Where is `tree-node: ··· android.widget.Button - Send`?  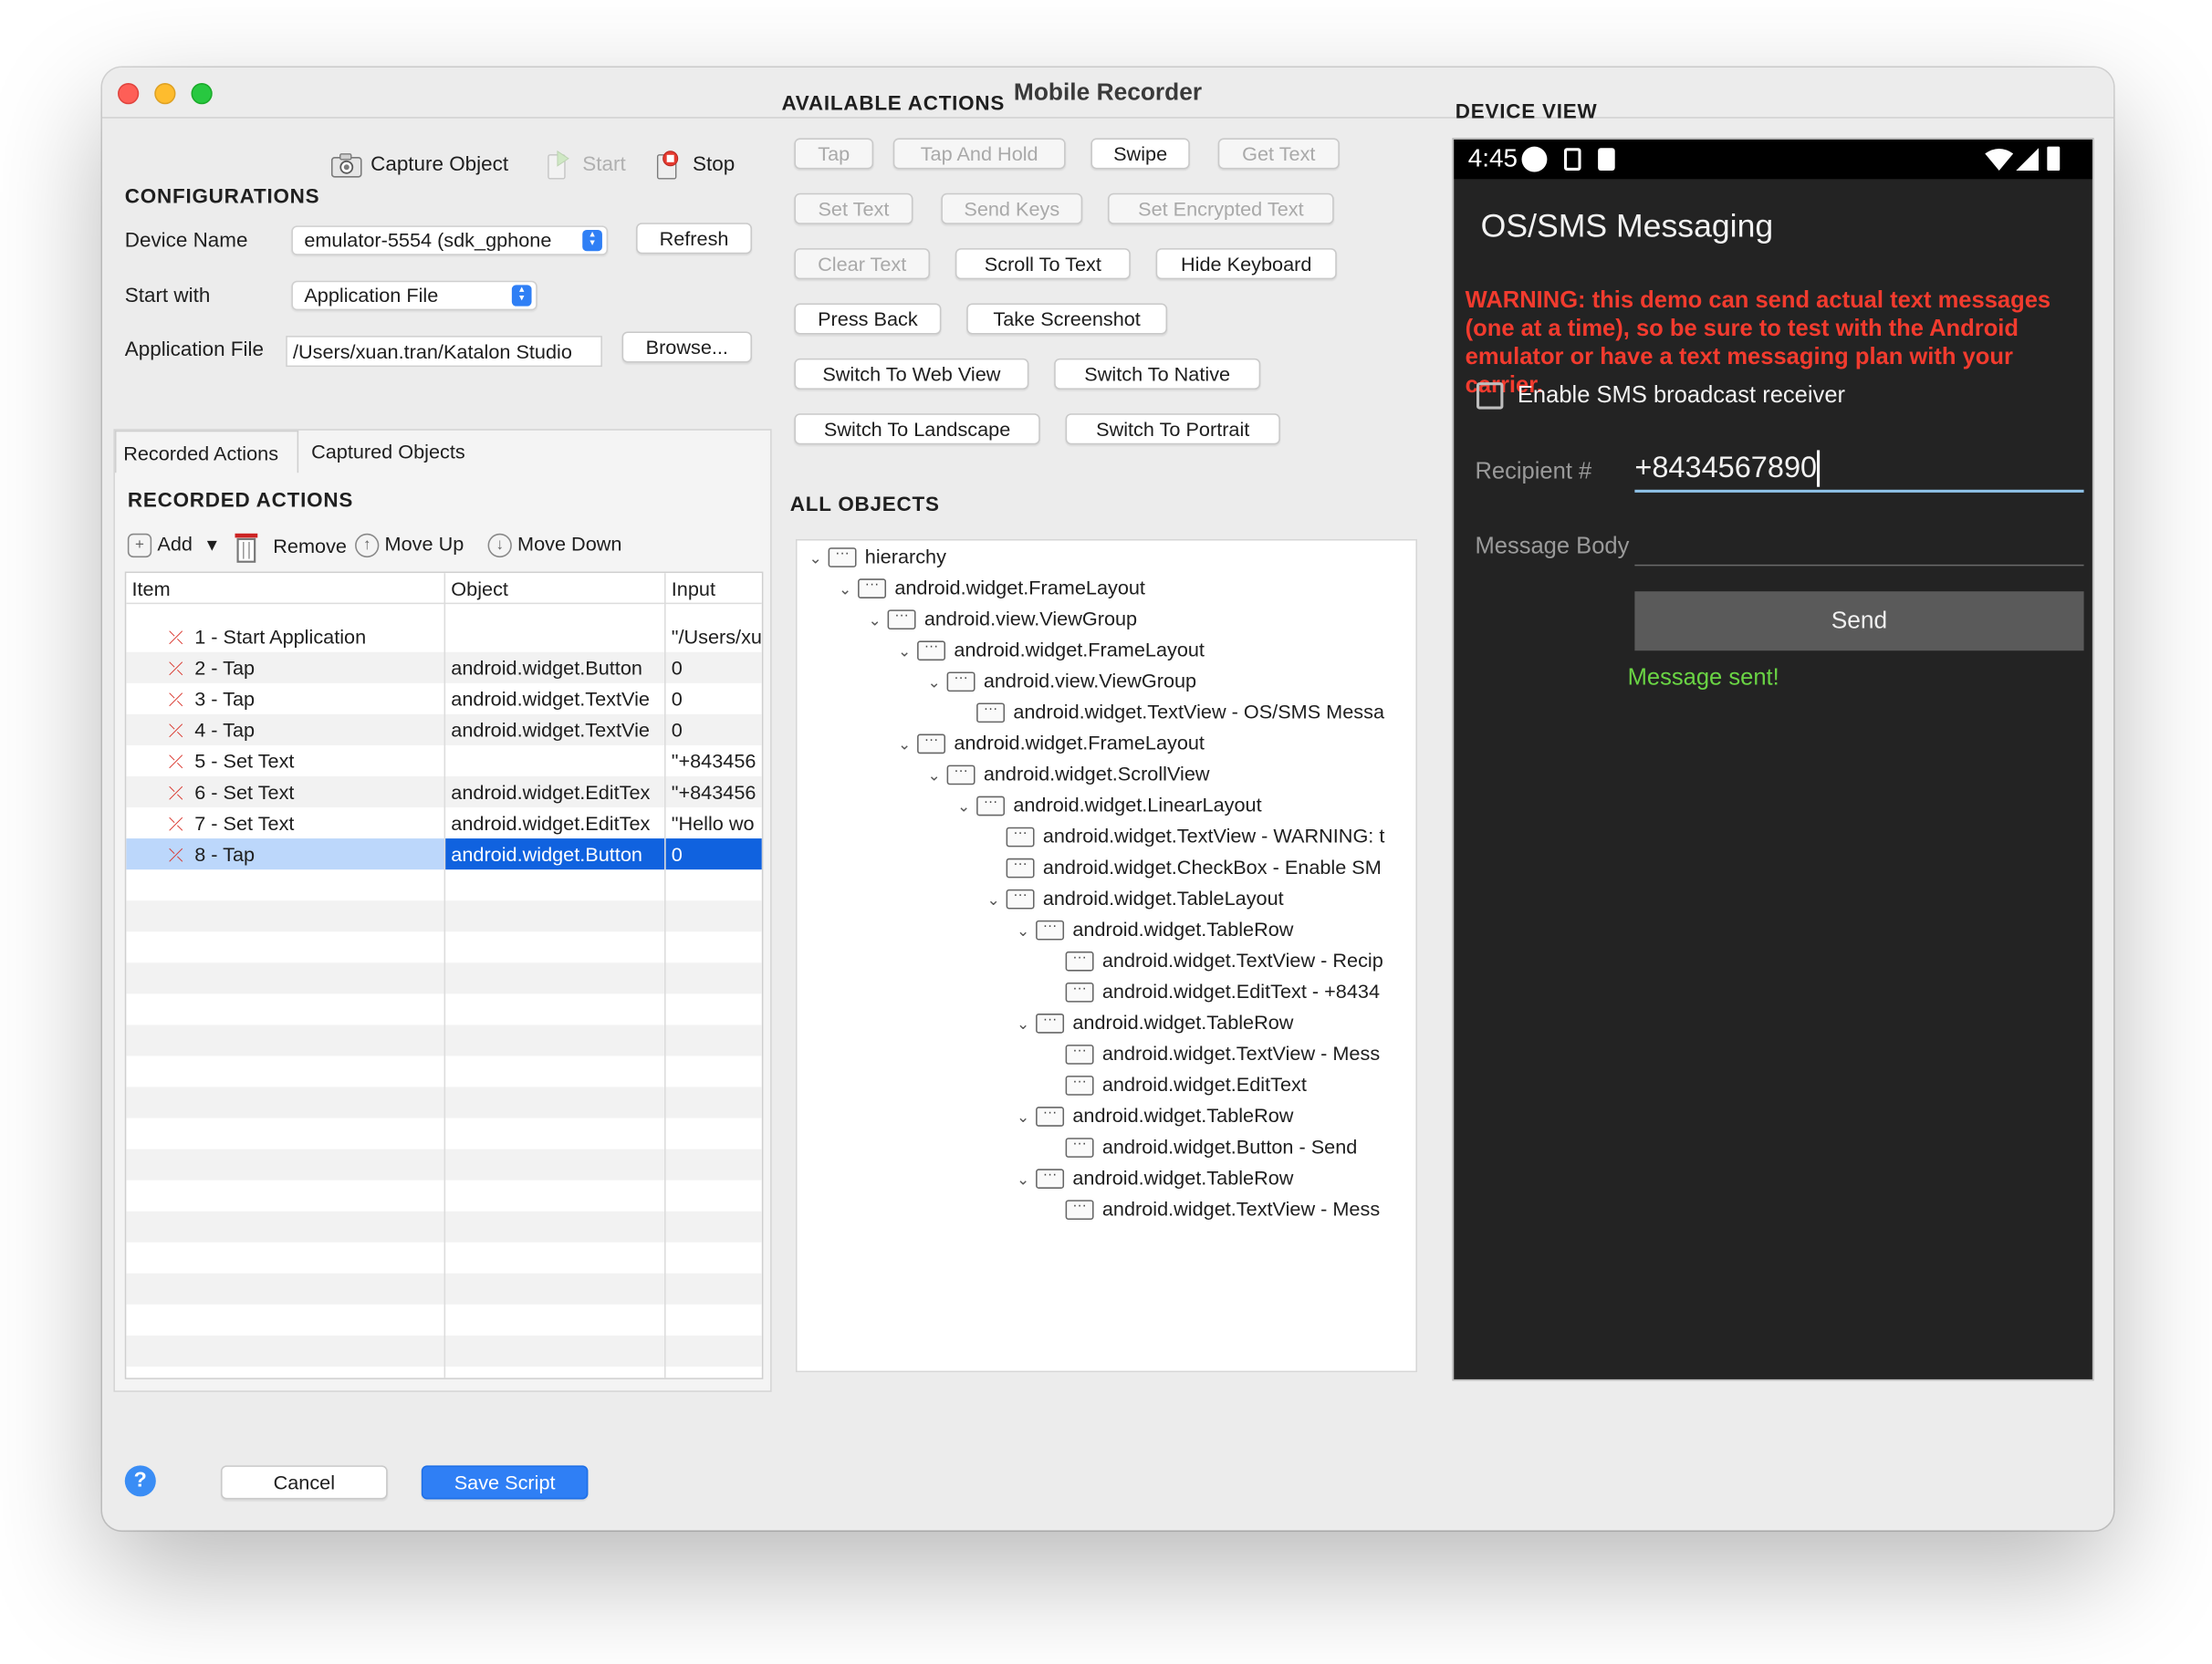
tree-node: ··· android.widget.Button - Send is located at coordinates (1199, 1145).